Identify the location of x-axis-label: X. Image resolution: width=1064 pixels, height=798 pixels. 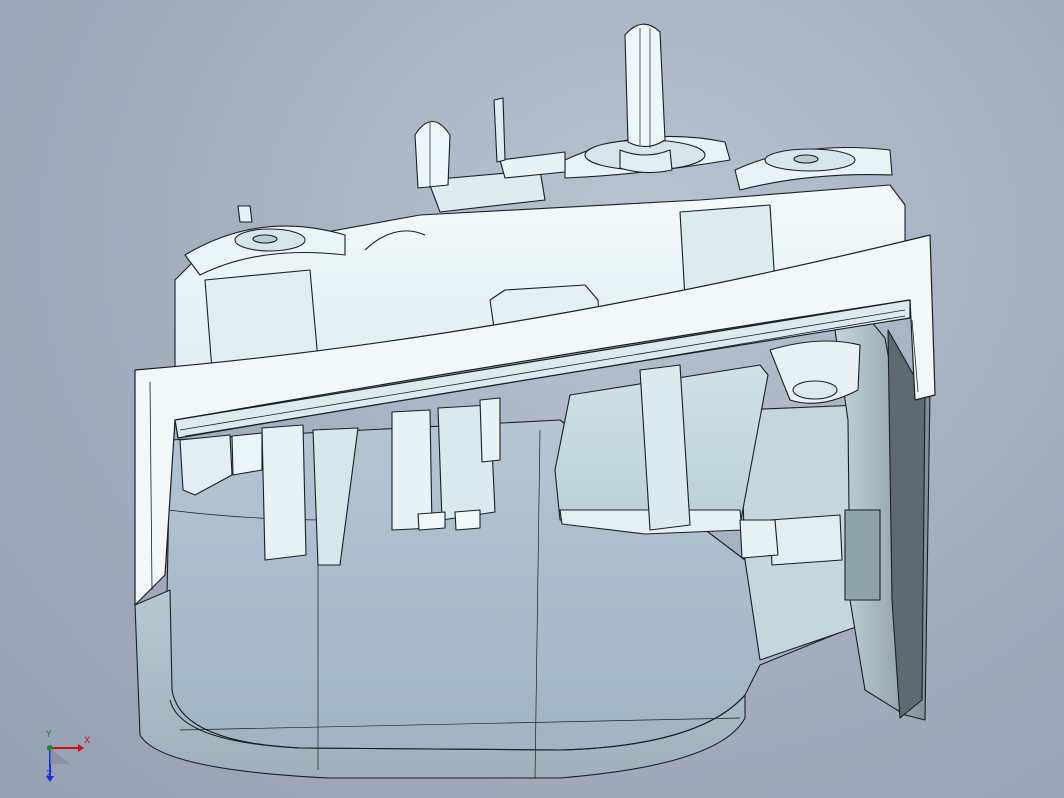
(87, 741).